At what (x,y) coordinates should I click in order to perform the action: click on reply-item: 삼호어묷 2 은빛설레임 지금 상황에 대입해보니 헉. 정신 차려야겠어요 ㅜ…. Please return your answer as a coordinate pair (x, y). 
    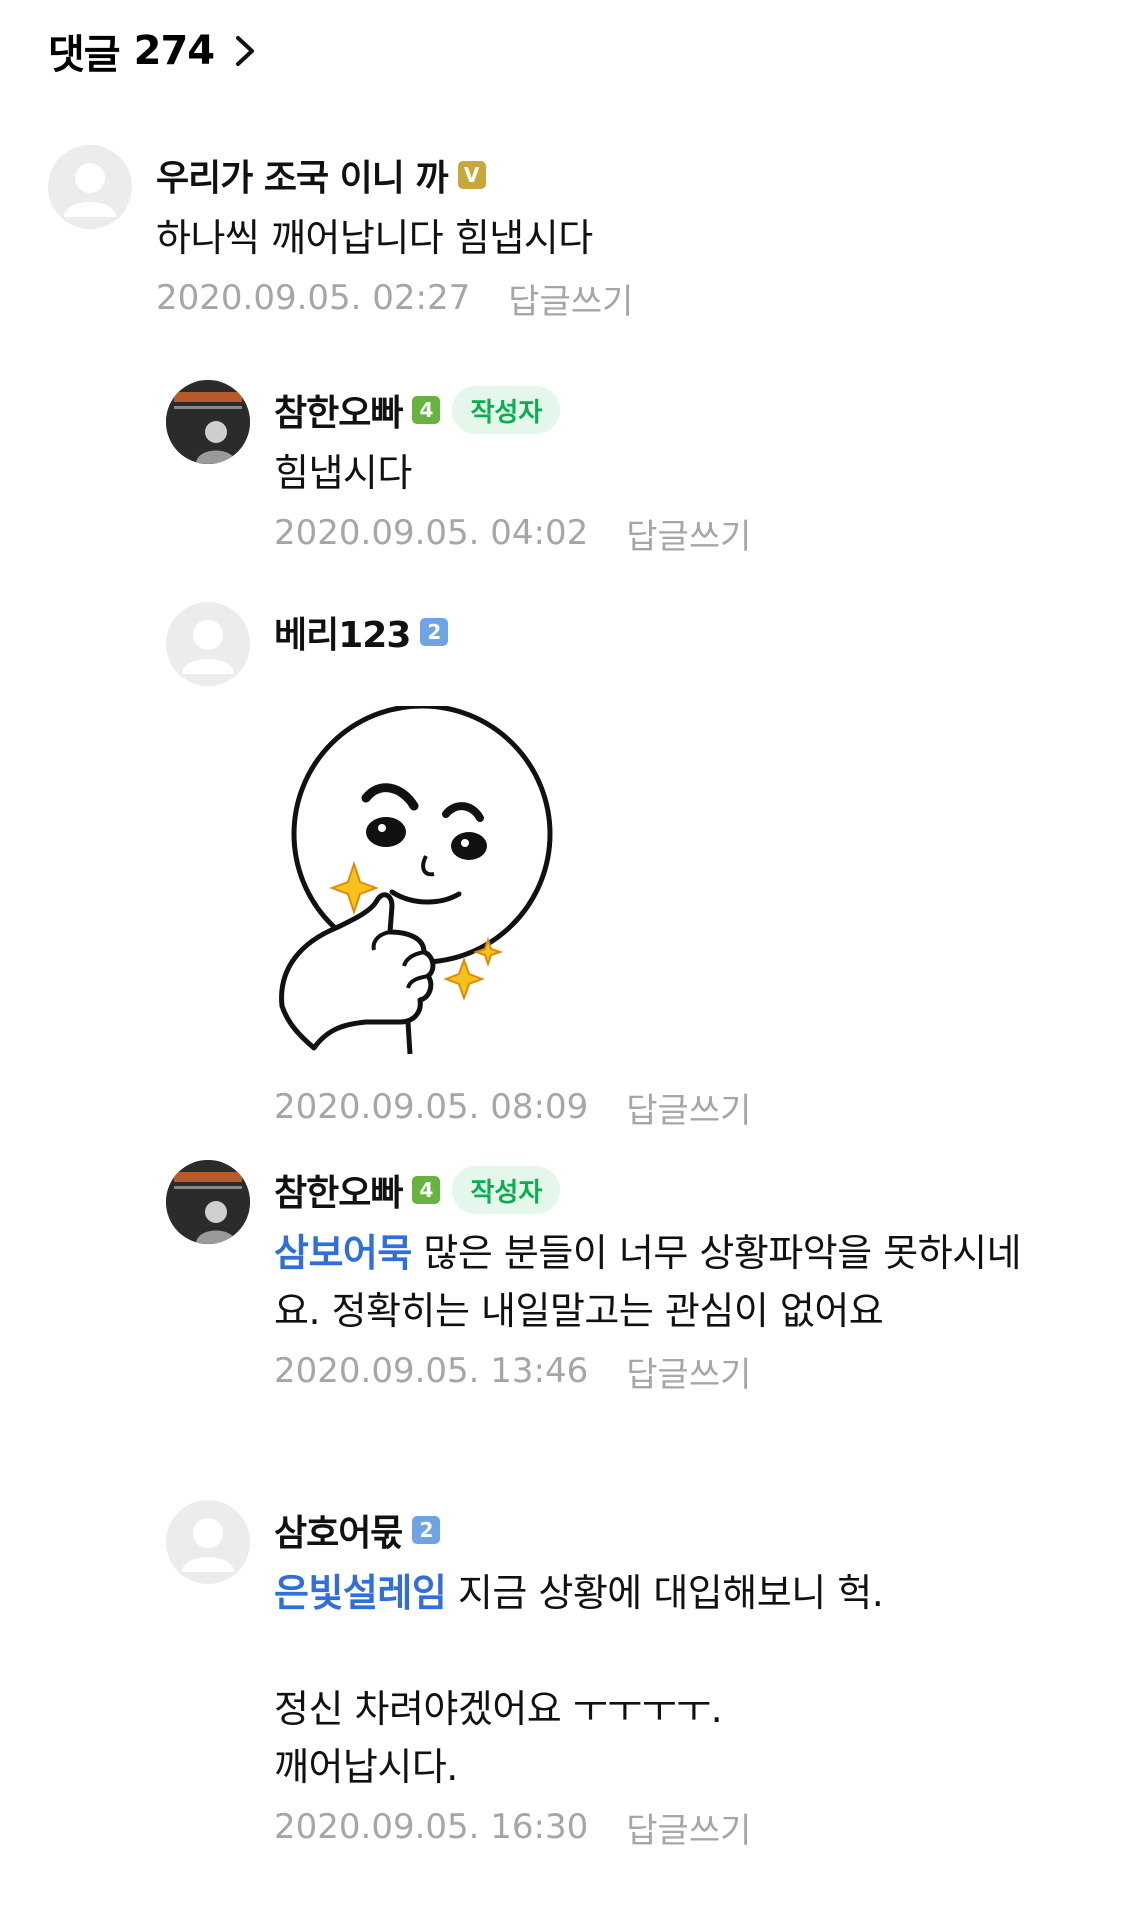
    Looking at the image, I should click on (610, 1676).